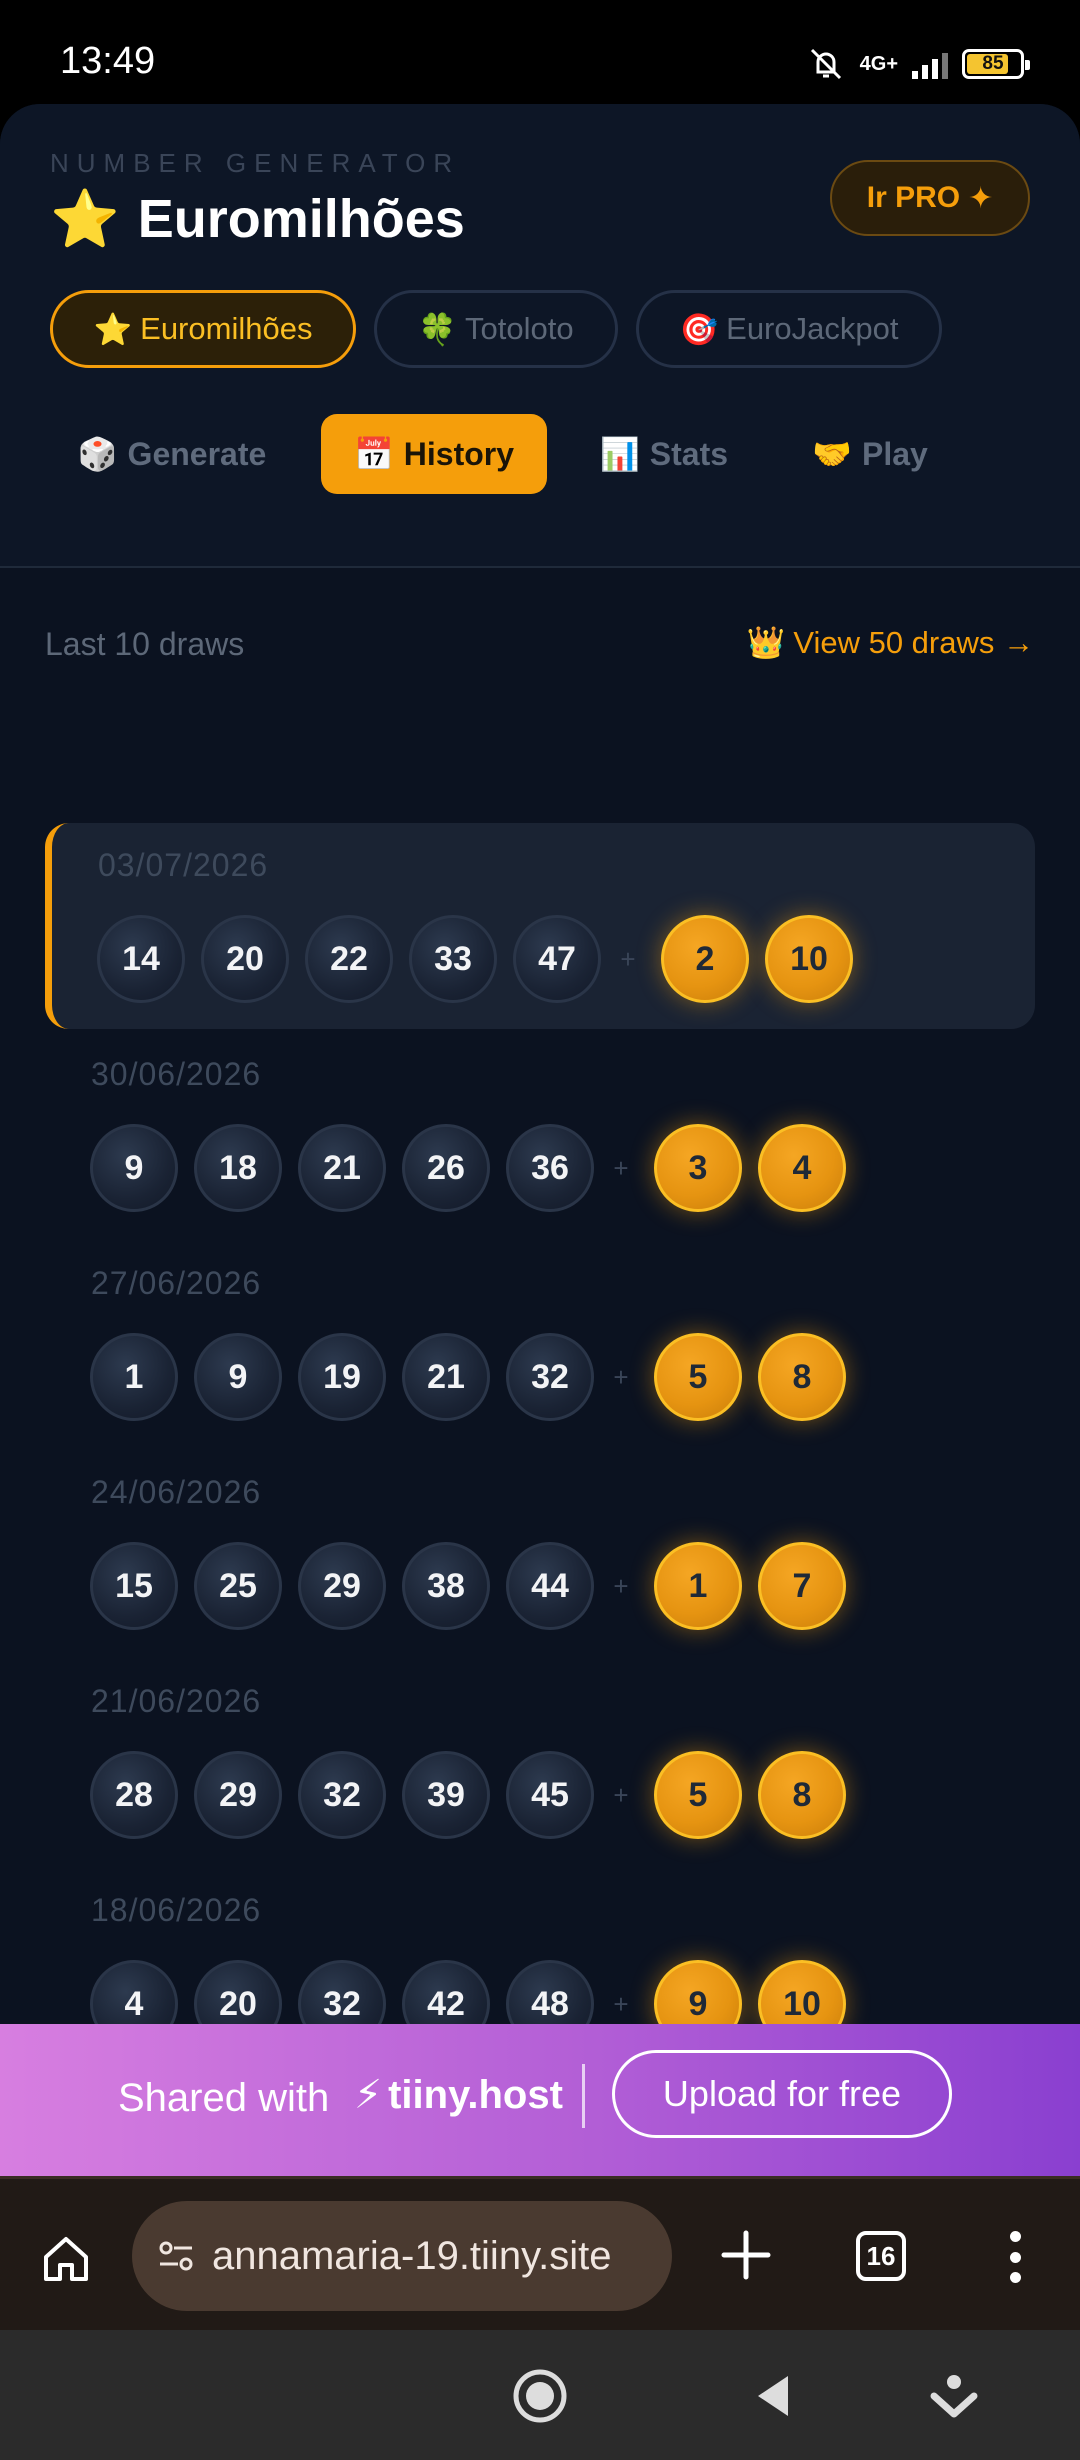 Image resolution: width=1080 pixels, height=2460 pixels. I want to click on new-tab-icon, so click(746, 2255).